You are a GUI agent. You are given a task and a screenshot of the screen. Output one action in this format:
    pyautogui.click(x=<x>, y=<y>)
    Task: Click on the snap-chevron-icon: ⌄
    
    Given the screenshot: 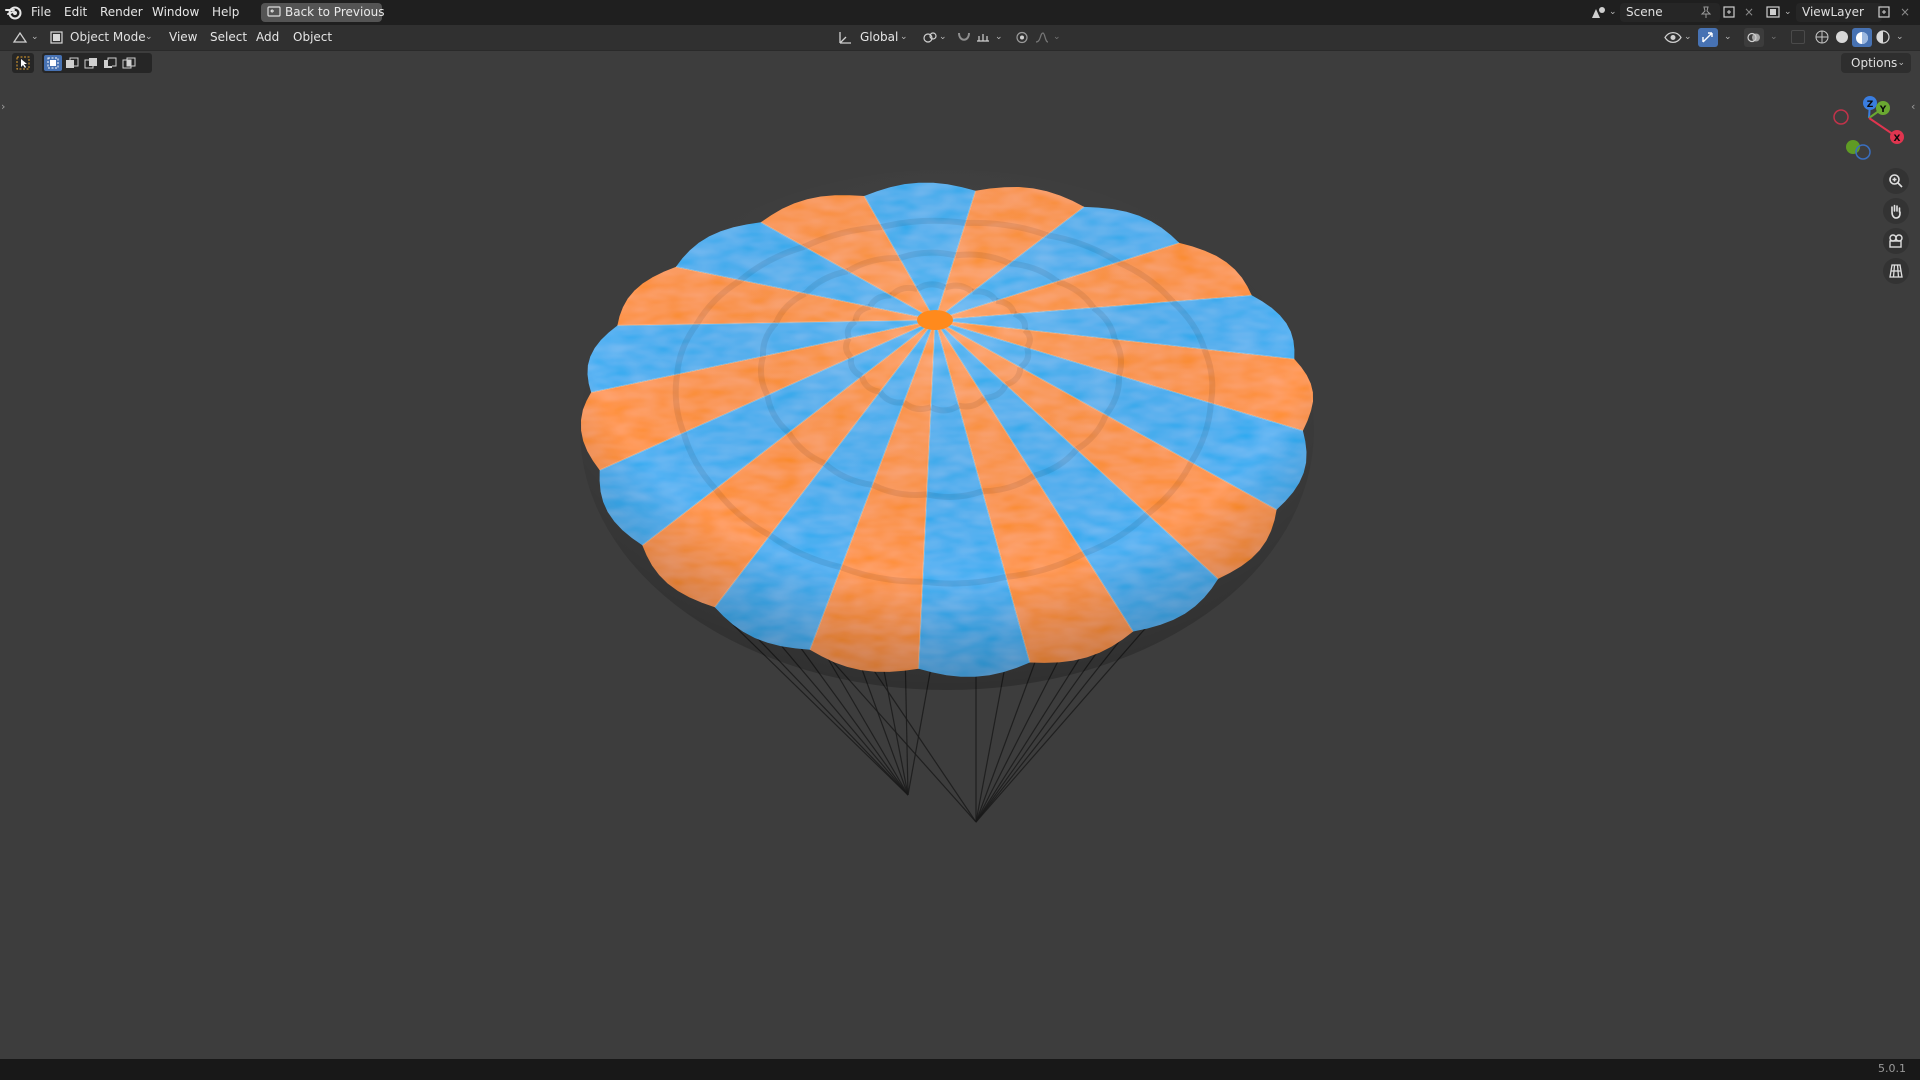 What is the action you would take?
    pyautogui.click(x=999, y=37)
    